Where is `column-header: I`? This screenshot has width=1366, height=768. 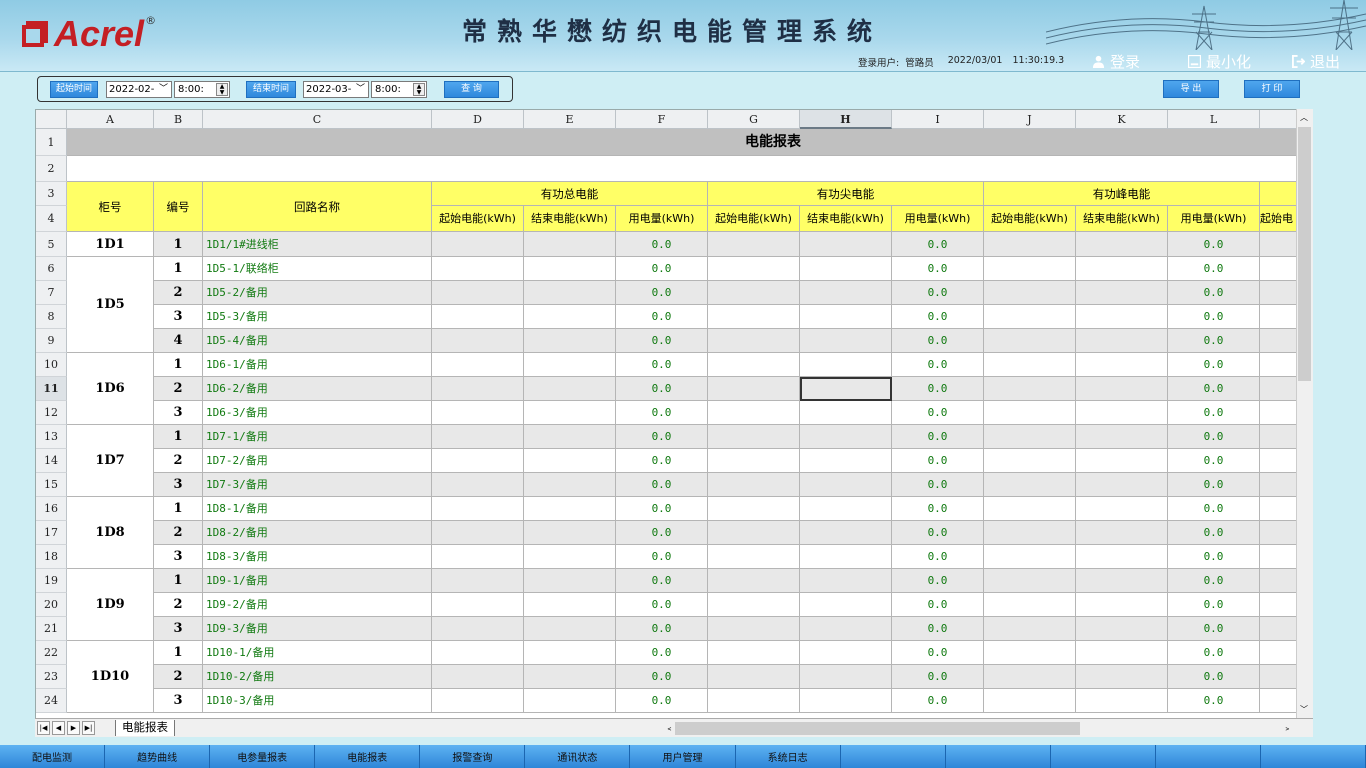 column-header: I is located at coordinates (938, 119).